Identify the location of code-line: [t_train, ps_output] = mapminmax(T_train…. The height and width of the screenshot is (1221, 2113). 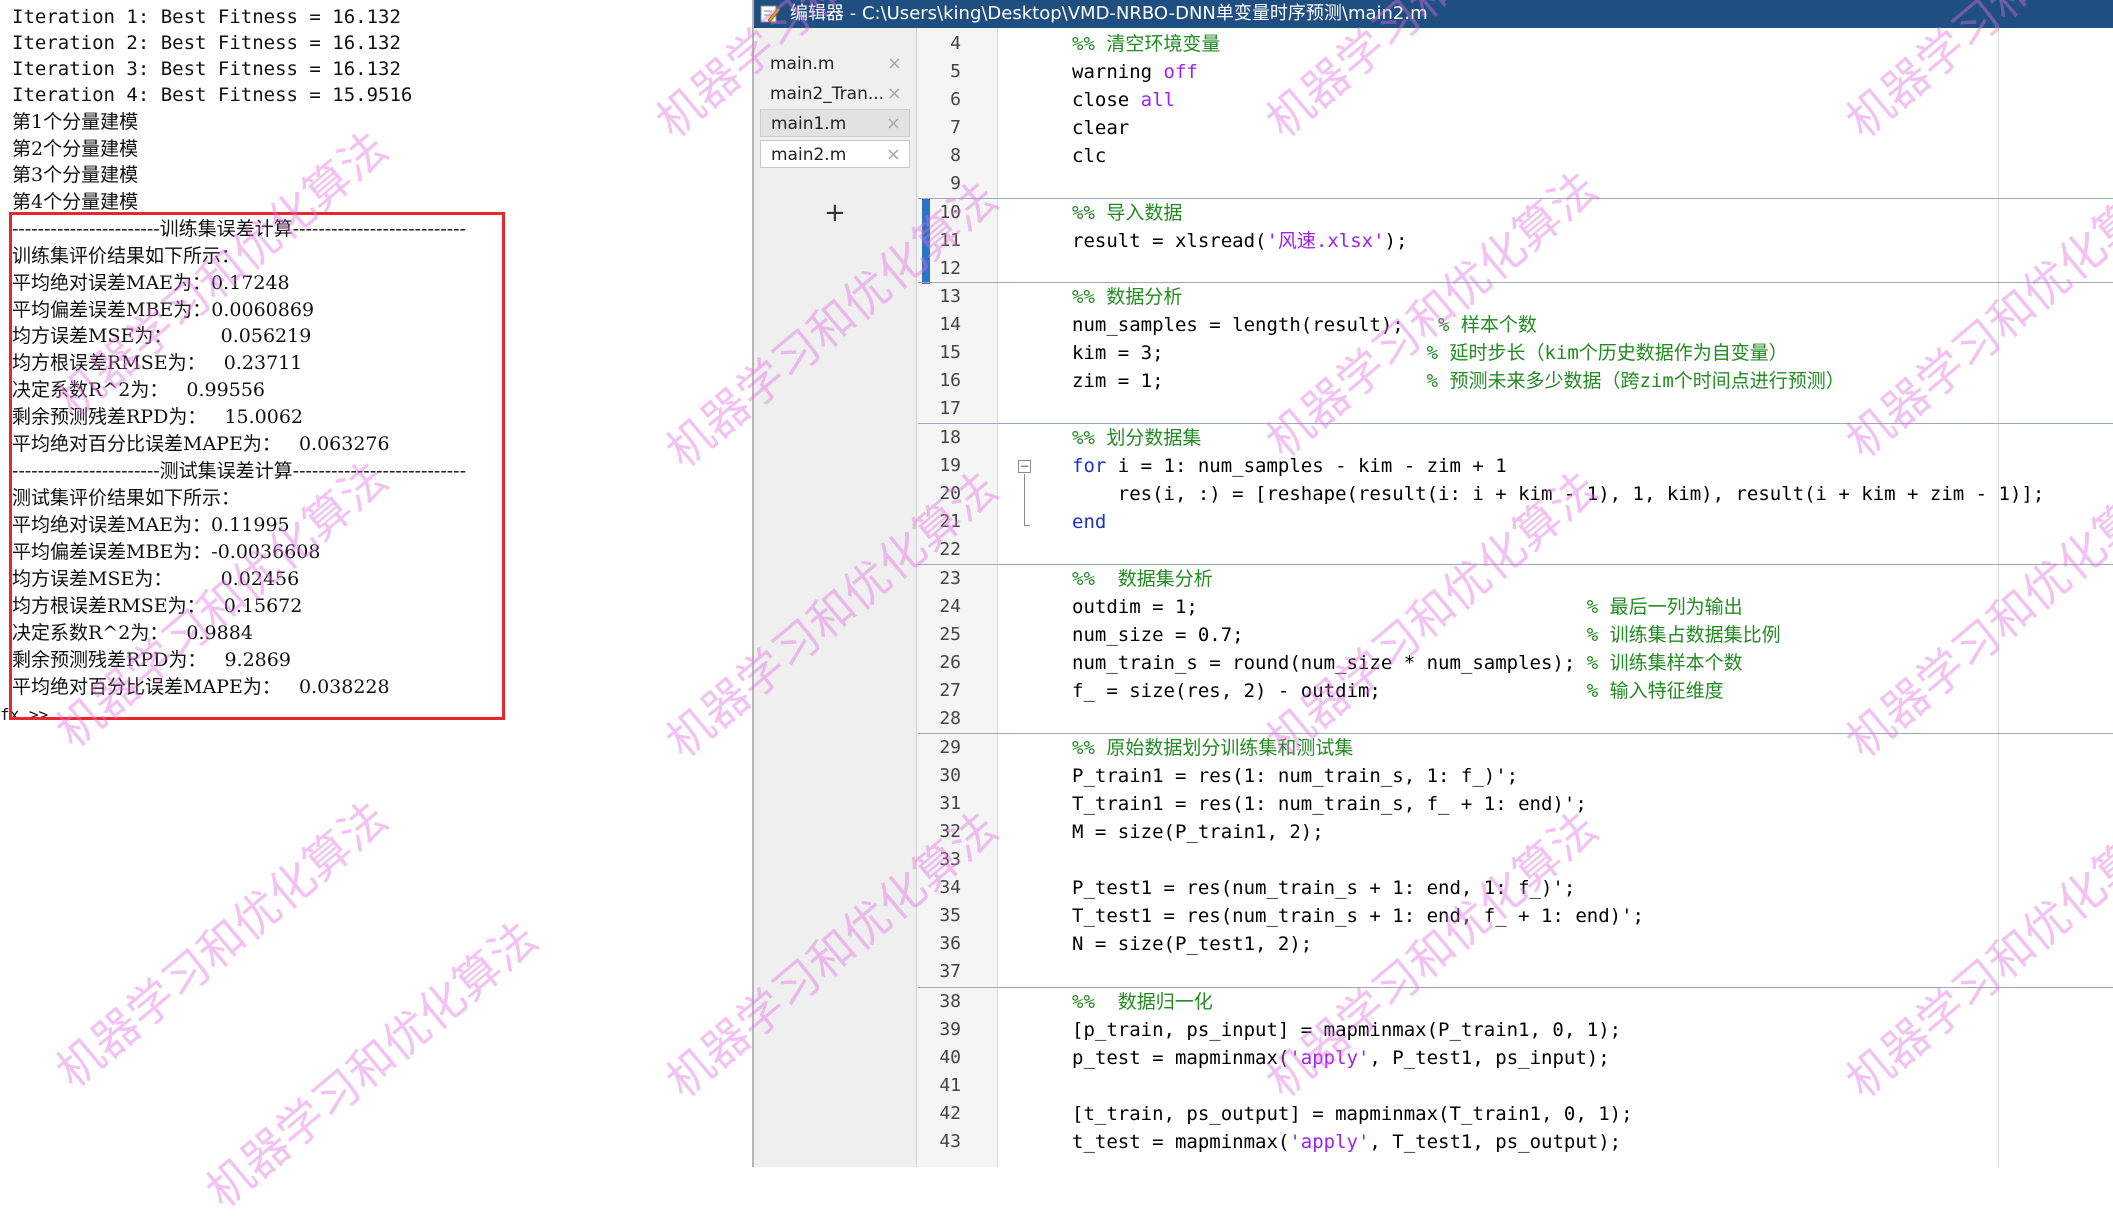
(1352, 1114).